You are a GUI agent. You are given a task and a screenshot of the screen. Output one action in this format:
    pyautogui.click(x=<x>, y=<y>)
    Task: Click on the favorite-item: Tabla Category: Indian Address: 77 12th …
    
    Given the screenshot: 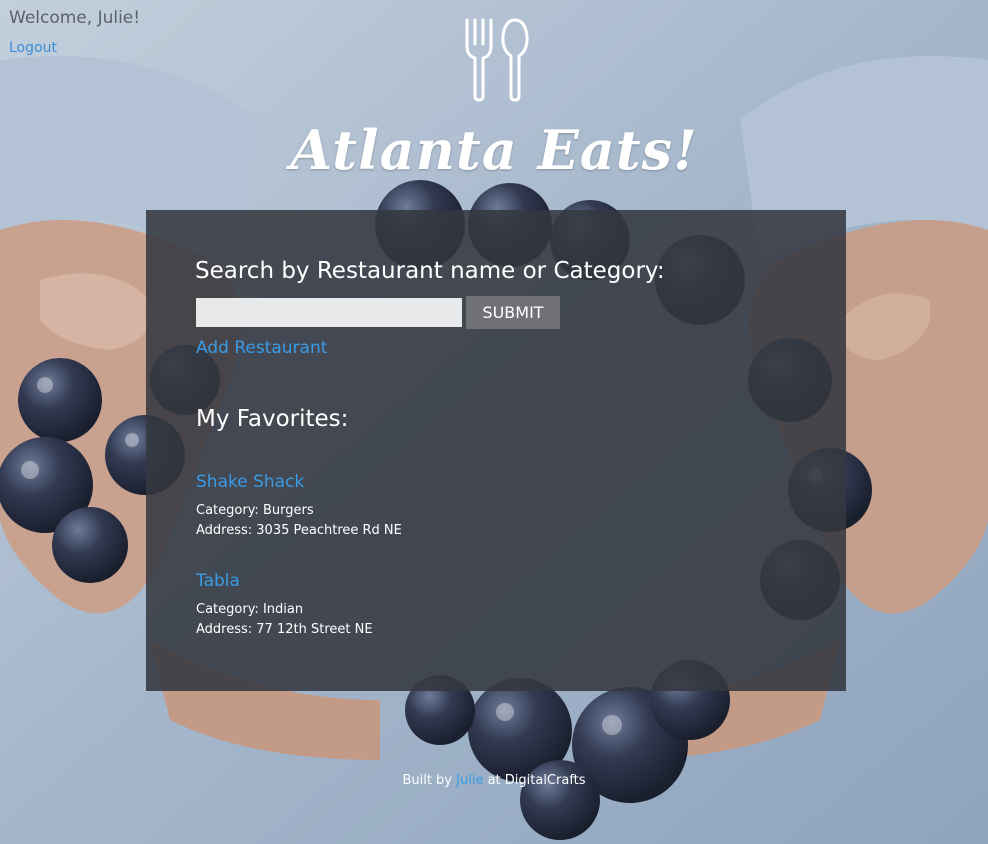 What is the action you would take?
    pyautogui.click(x=496, y=605)
    